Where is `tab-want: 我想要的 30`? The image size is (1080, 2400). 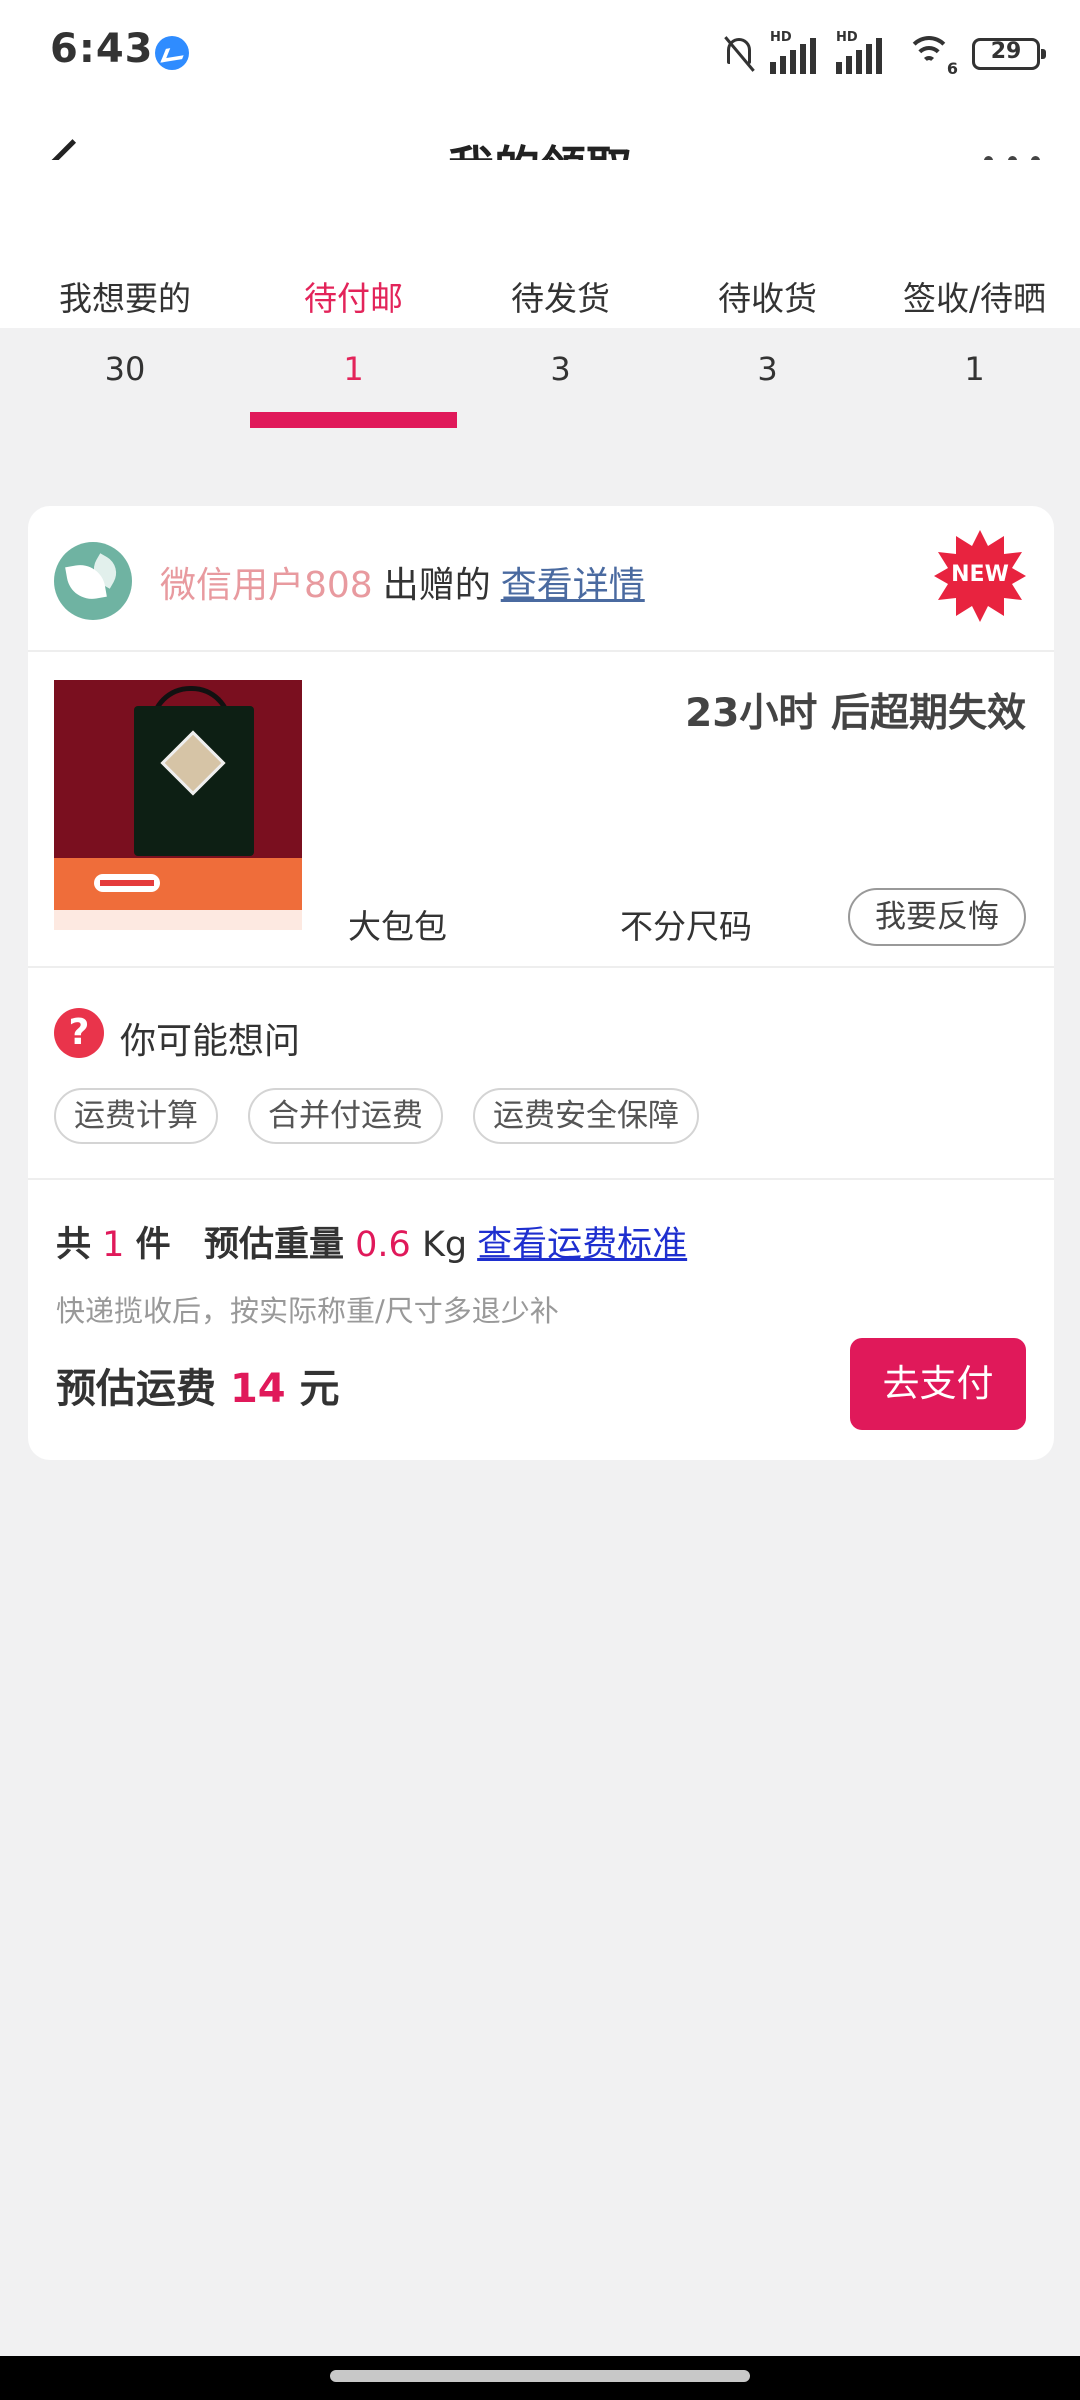
tab-want: 我想要的 30 is located at coordinates (125, 274).